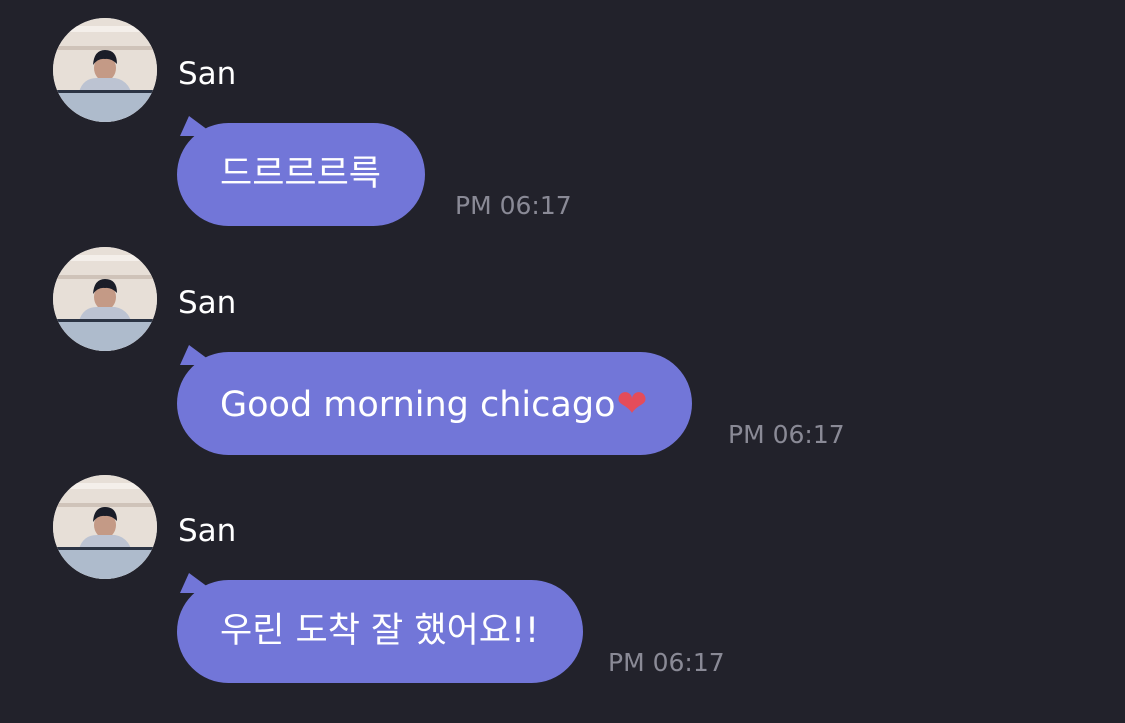 Image resolution: width=1125 pixels, height=723 pixels. I want to click on message-bubble: 우린 도착 잘 했어요!!, so click(380, 628).